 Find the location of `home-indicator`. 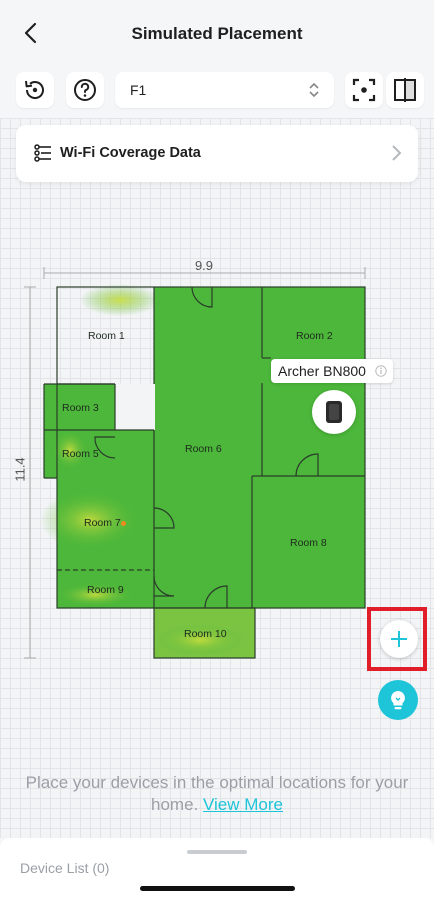

home-indicator is located at coordinates (217, 888).